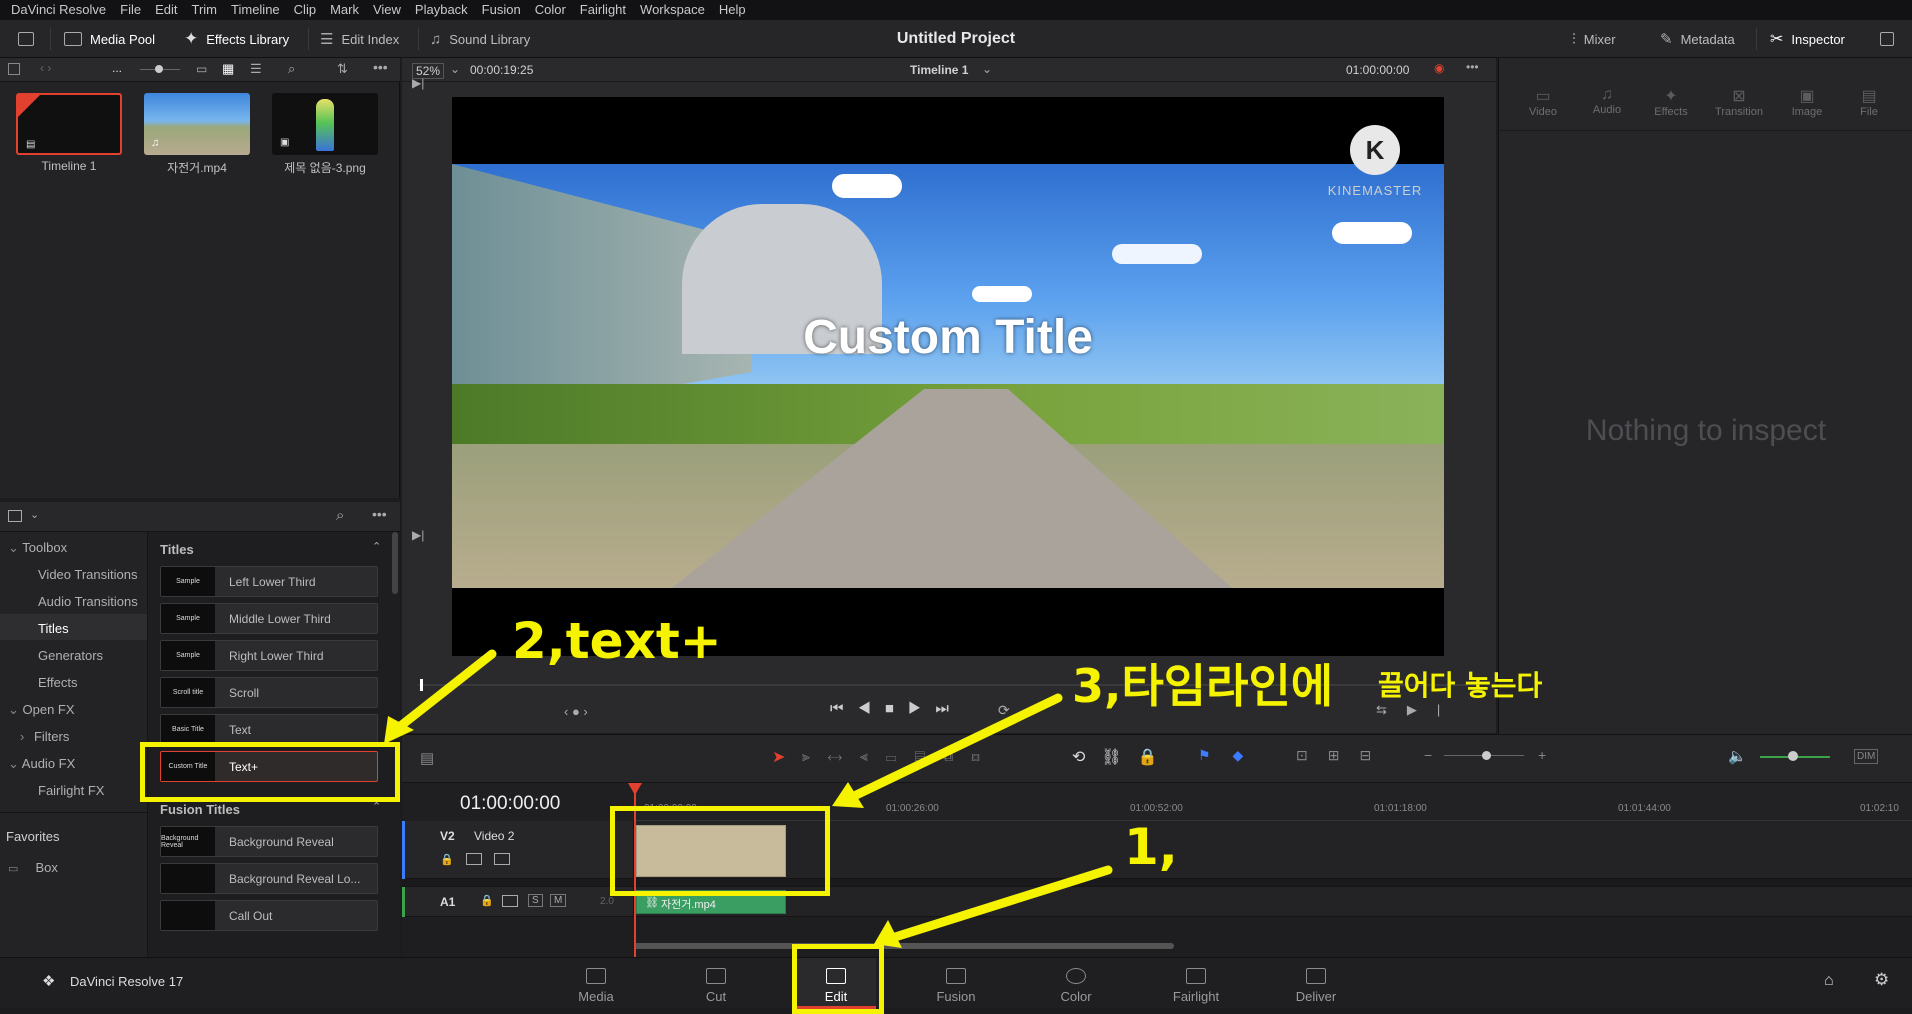 The image size is (1912, 1014). I want to click on menu-clip: Clip, so click(305, 10).